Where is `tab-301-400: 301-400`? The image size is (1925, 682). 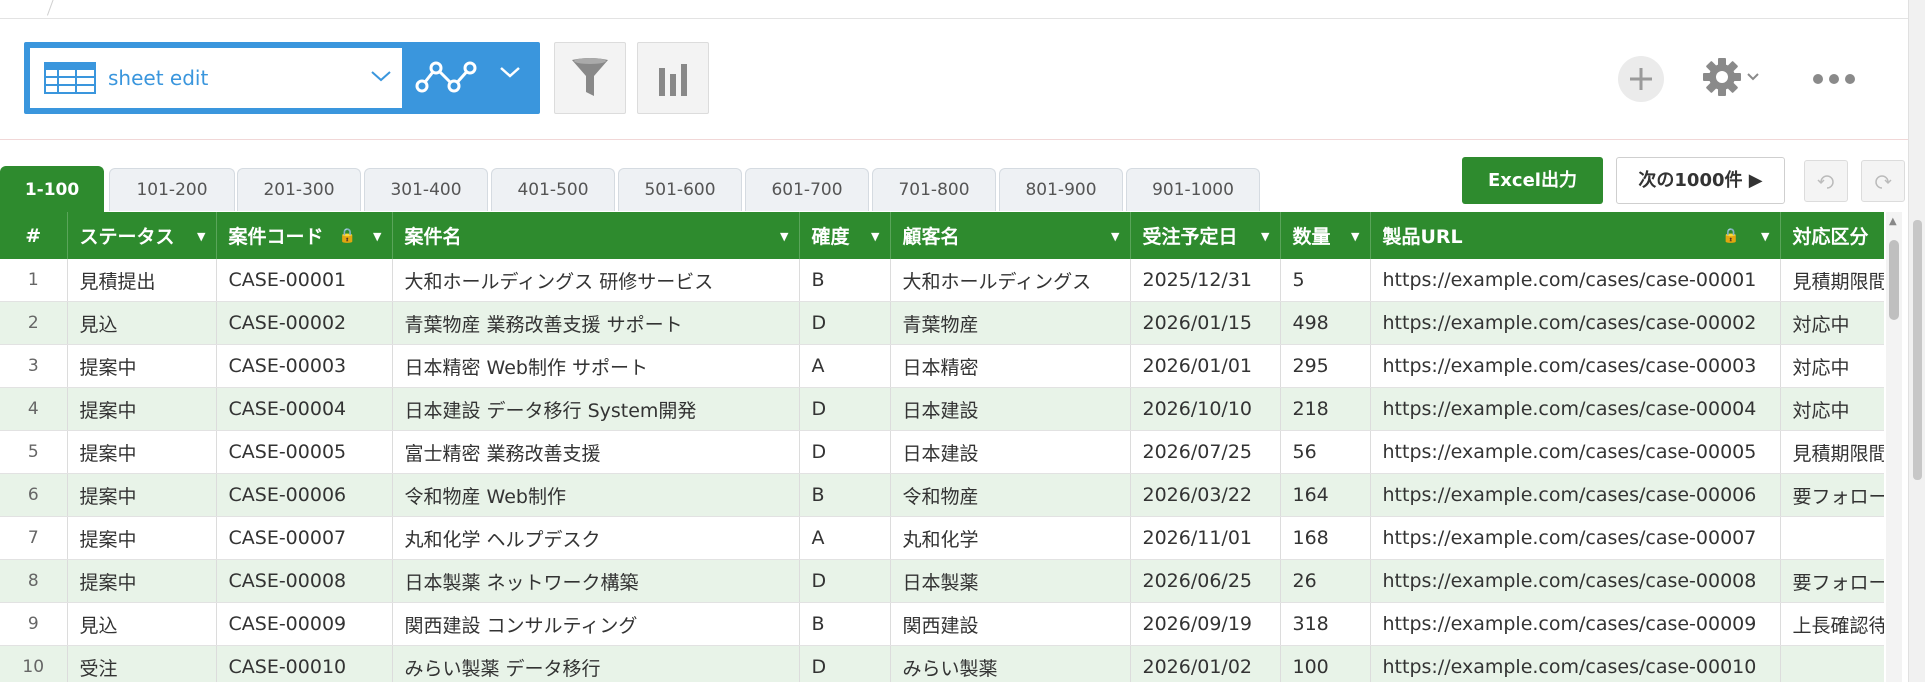 tab-301-400: 301-400 is located at coordinates (426, 189).